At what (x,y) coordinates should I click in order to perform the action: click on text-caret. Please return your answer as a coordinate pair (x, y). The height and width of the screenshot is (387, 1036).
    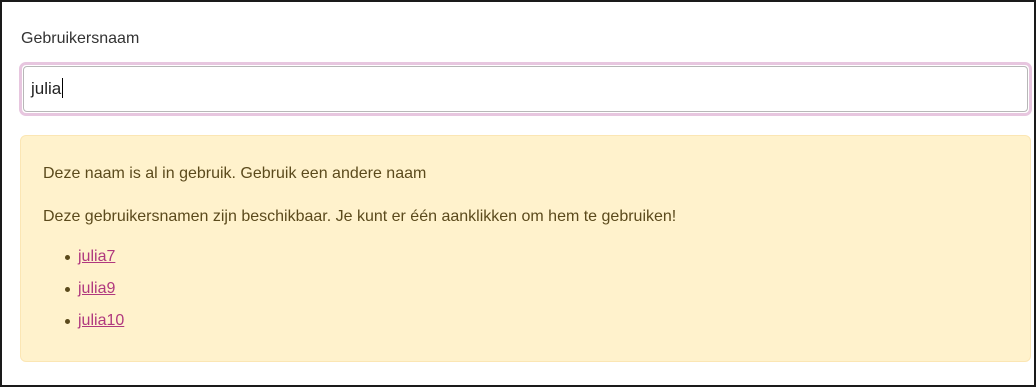
    Looking at the image, I should click on (63, 88).